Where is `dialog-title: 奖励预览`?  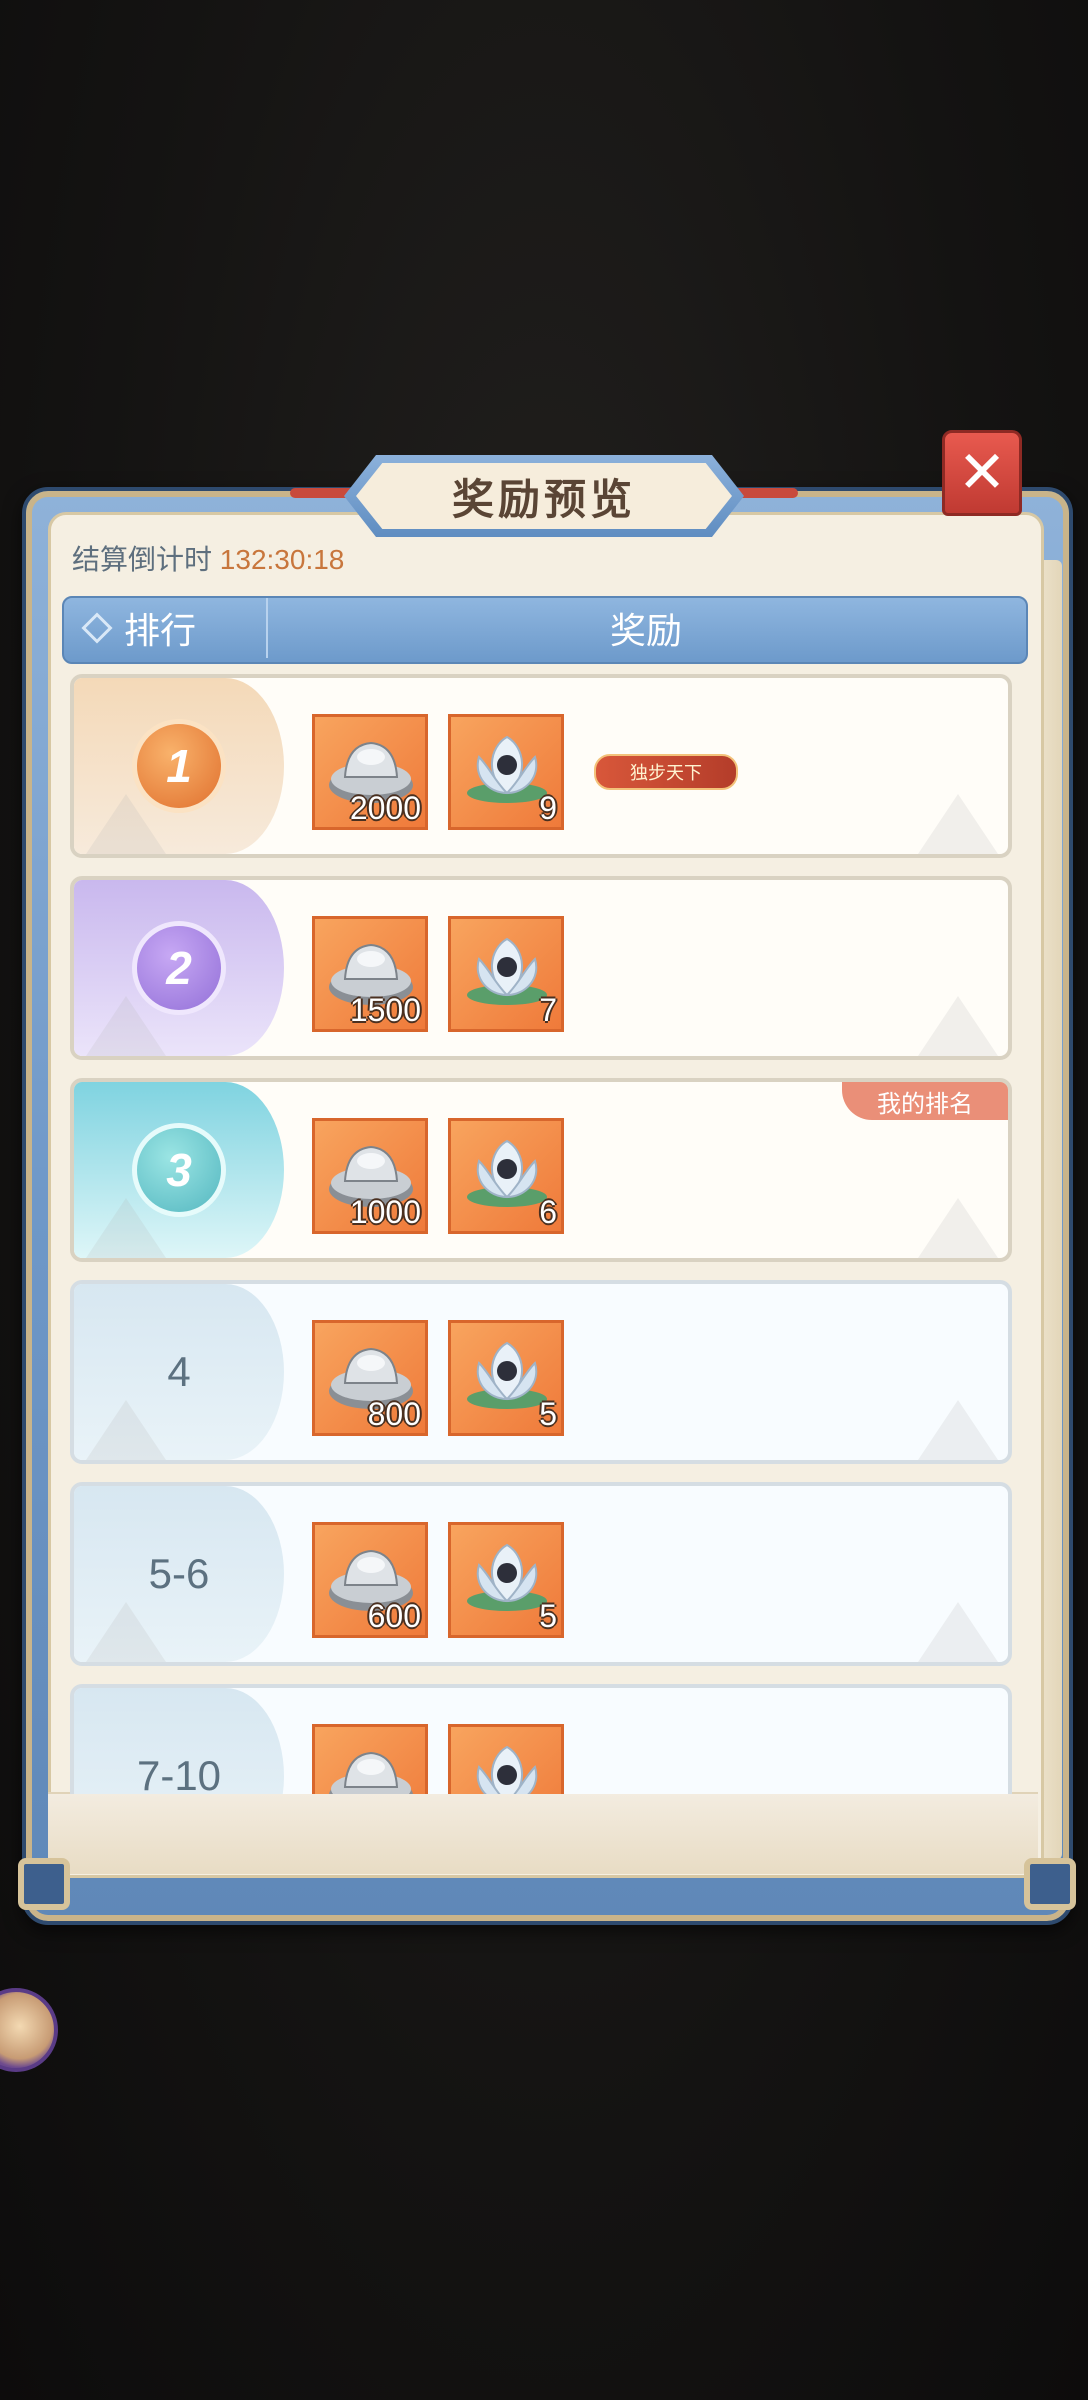 dialog-title: 奖励预览 is located at coordinates (543, 499).